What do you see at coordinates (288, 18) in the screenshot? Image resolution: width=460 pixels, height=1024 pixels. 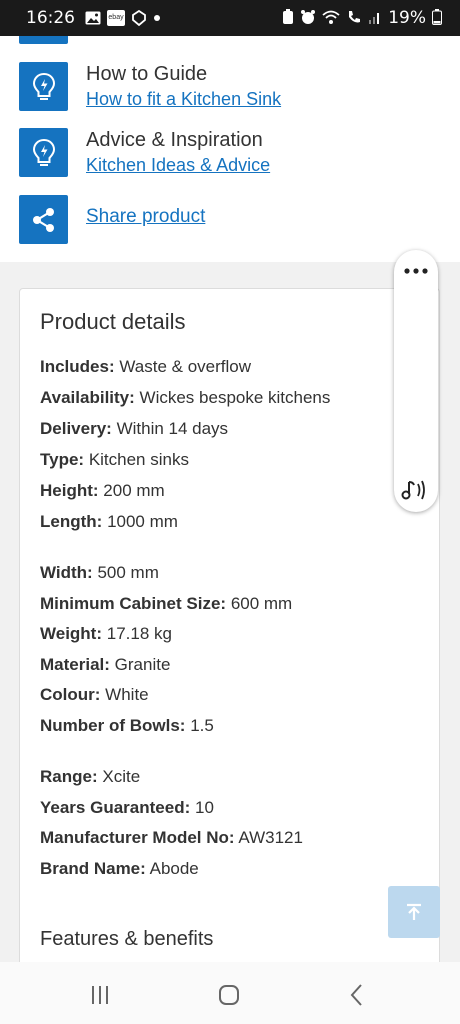 I see `battery-saver-icon` at bounding box center [288, 18].